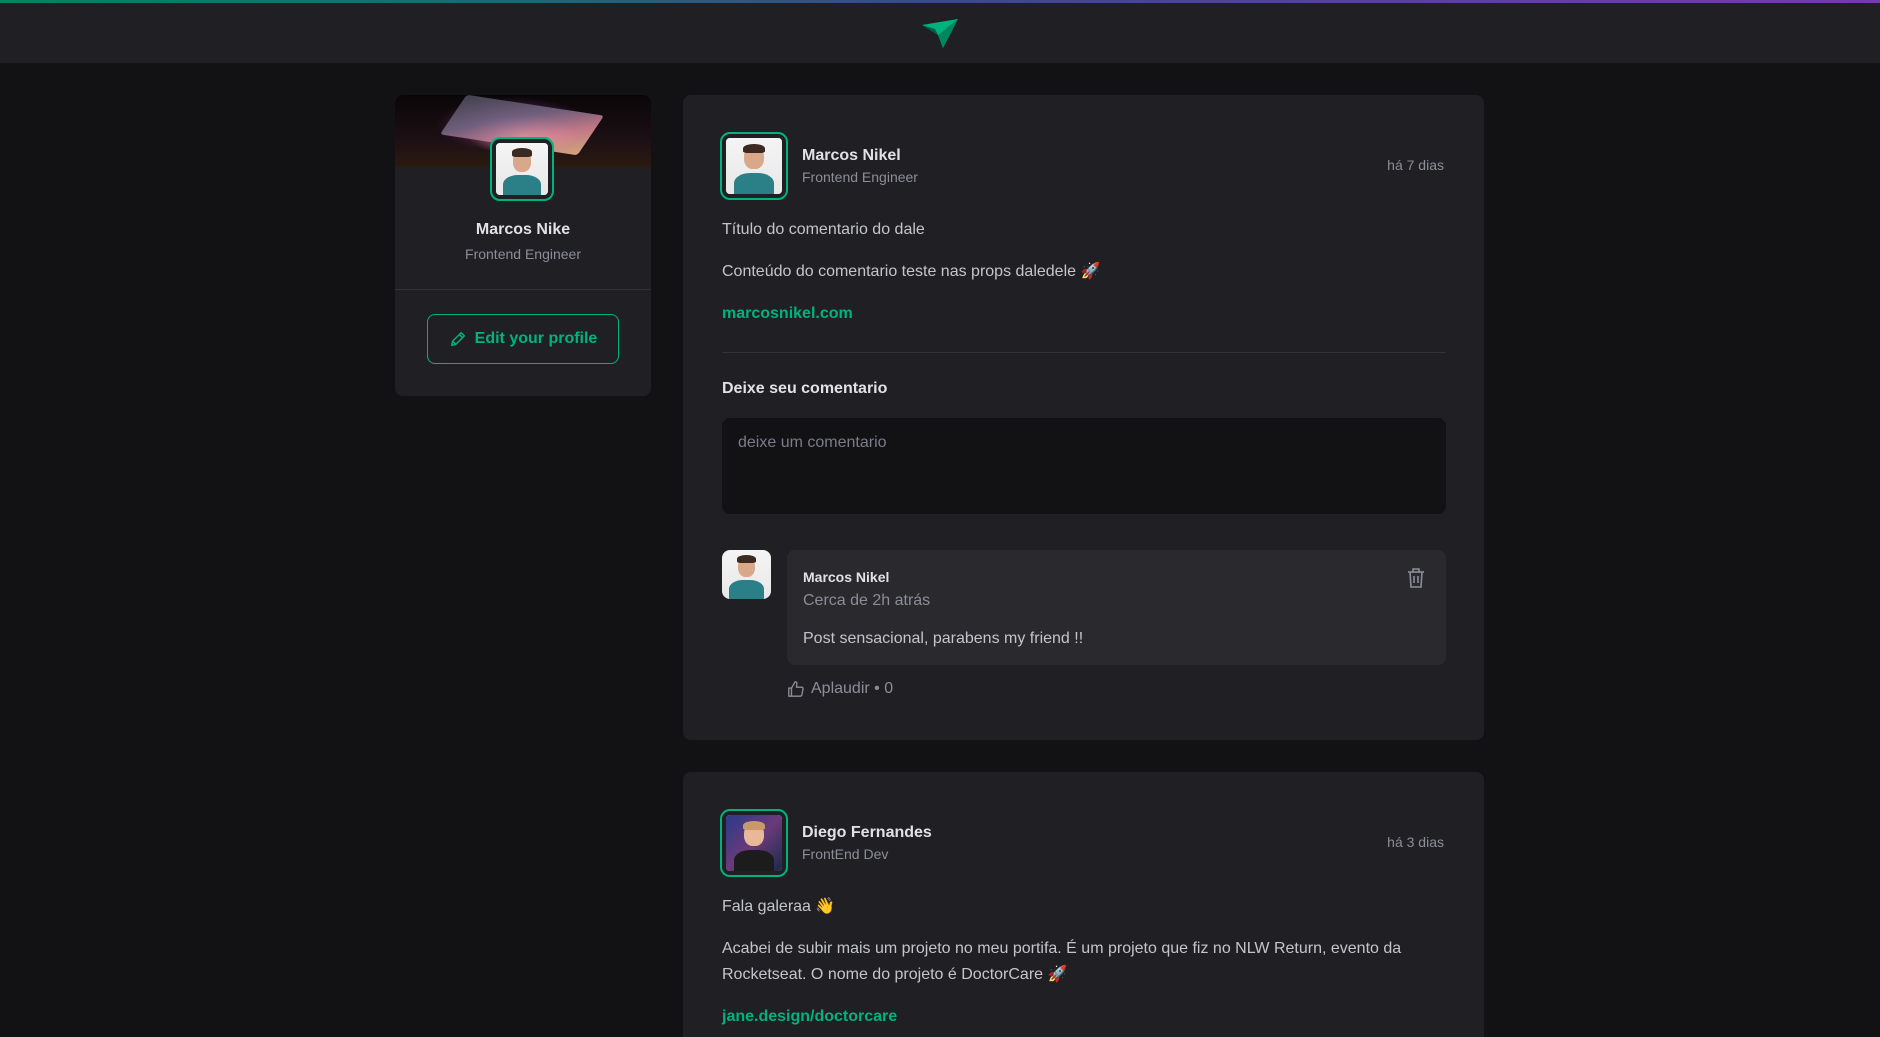 This screenshot has height=1037, width=1880. I want to click on delete-comment-button, so click(1416, 578).